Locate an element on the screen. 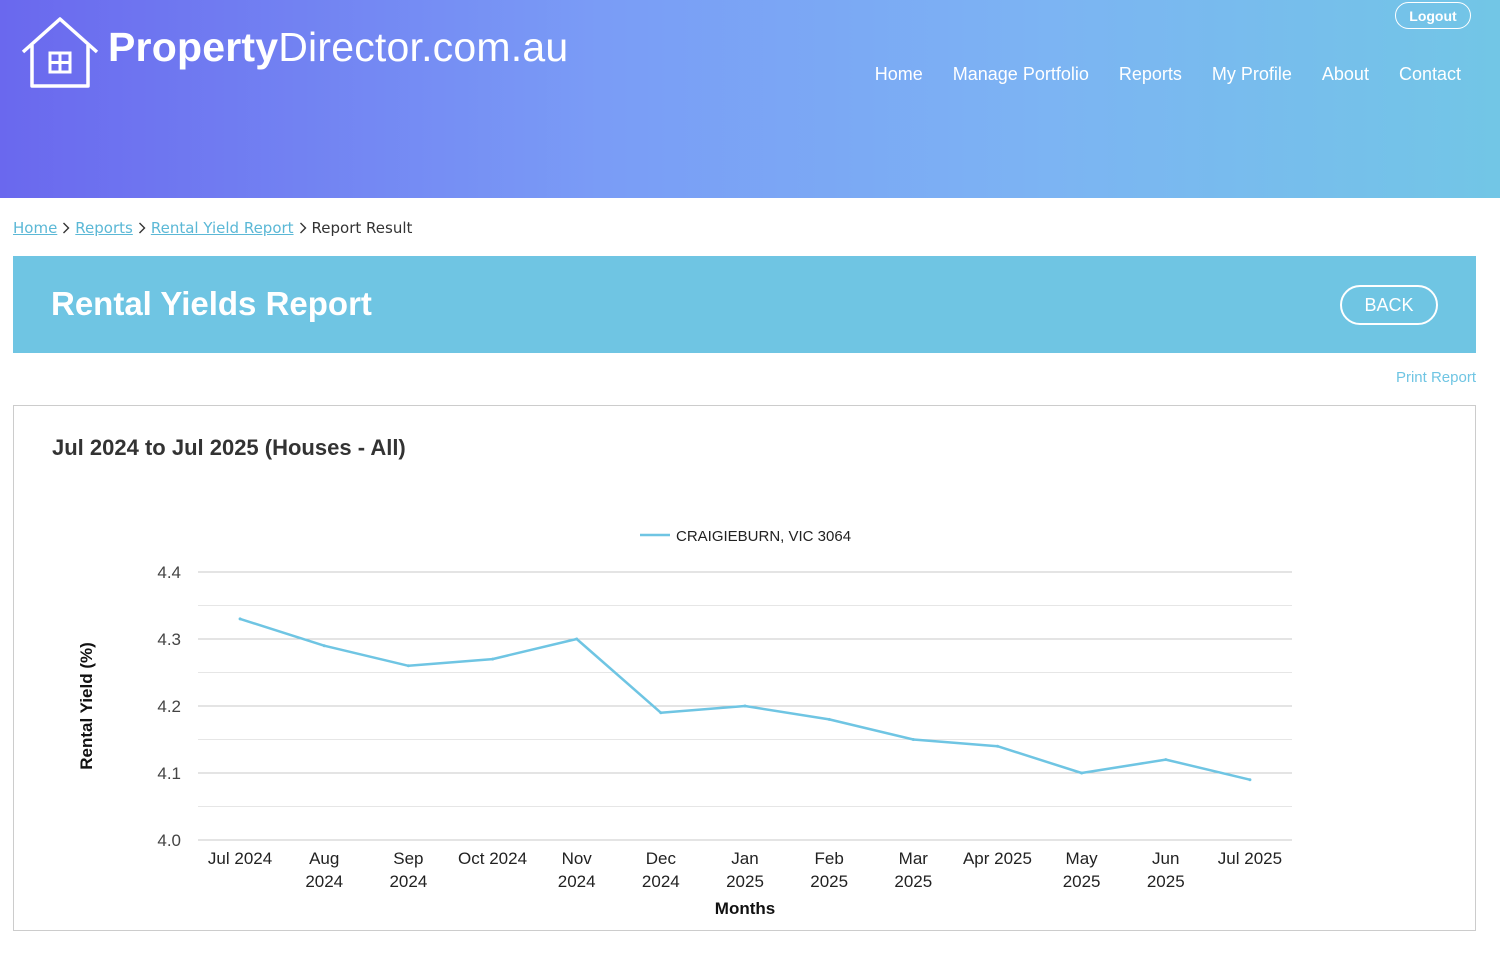 The height and width of the screenshot is (964, 1500). x-tick-label: Dec is located at coordinates (661, 858).